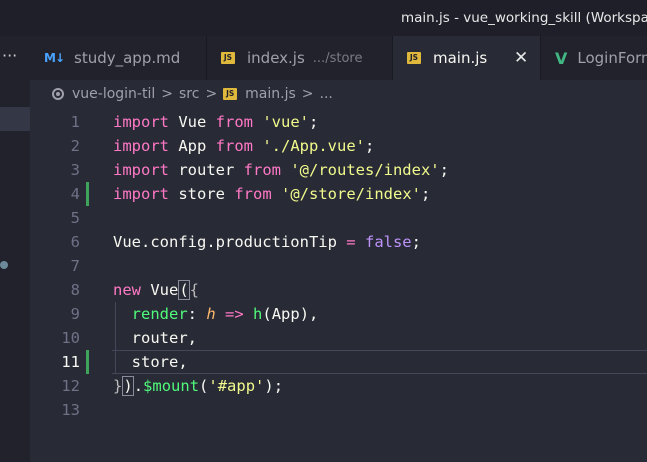  I want to click on code-line: 4 import store from '@/store/index';, so click(338, 194).